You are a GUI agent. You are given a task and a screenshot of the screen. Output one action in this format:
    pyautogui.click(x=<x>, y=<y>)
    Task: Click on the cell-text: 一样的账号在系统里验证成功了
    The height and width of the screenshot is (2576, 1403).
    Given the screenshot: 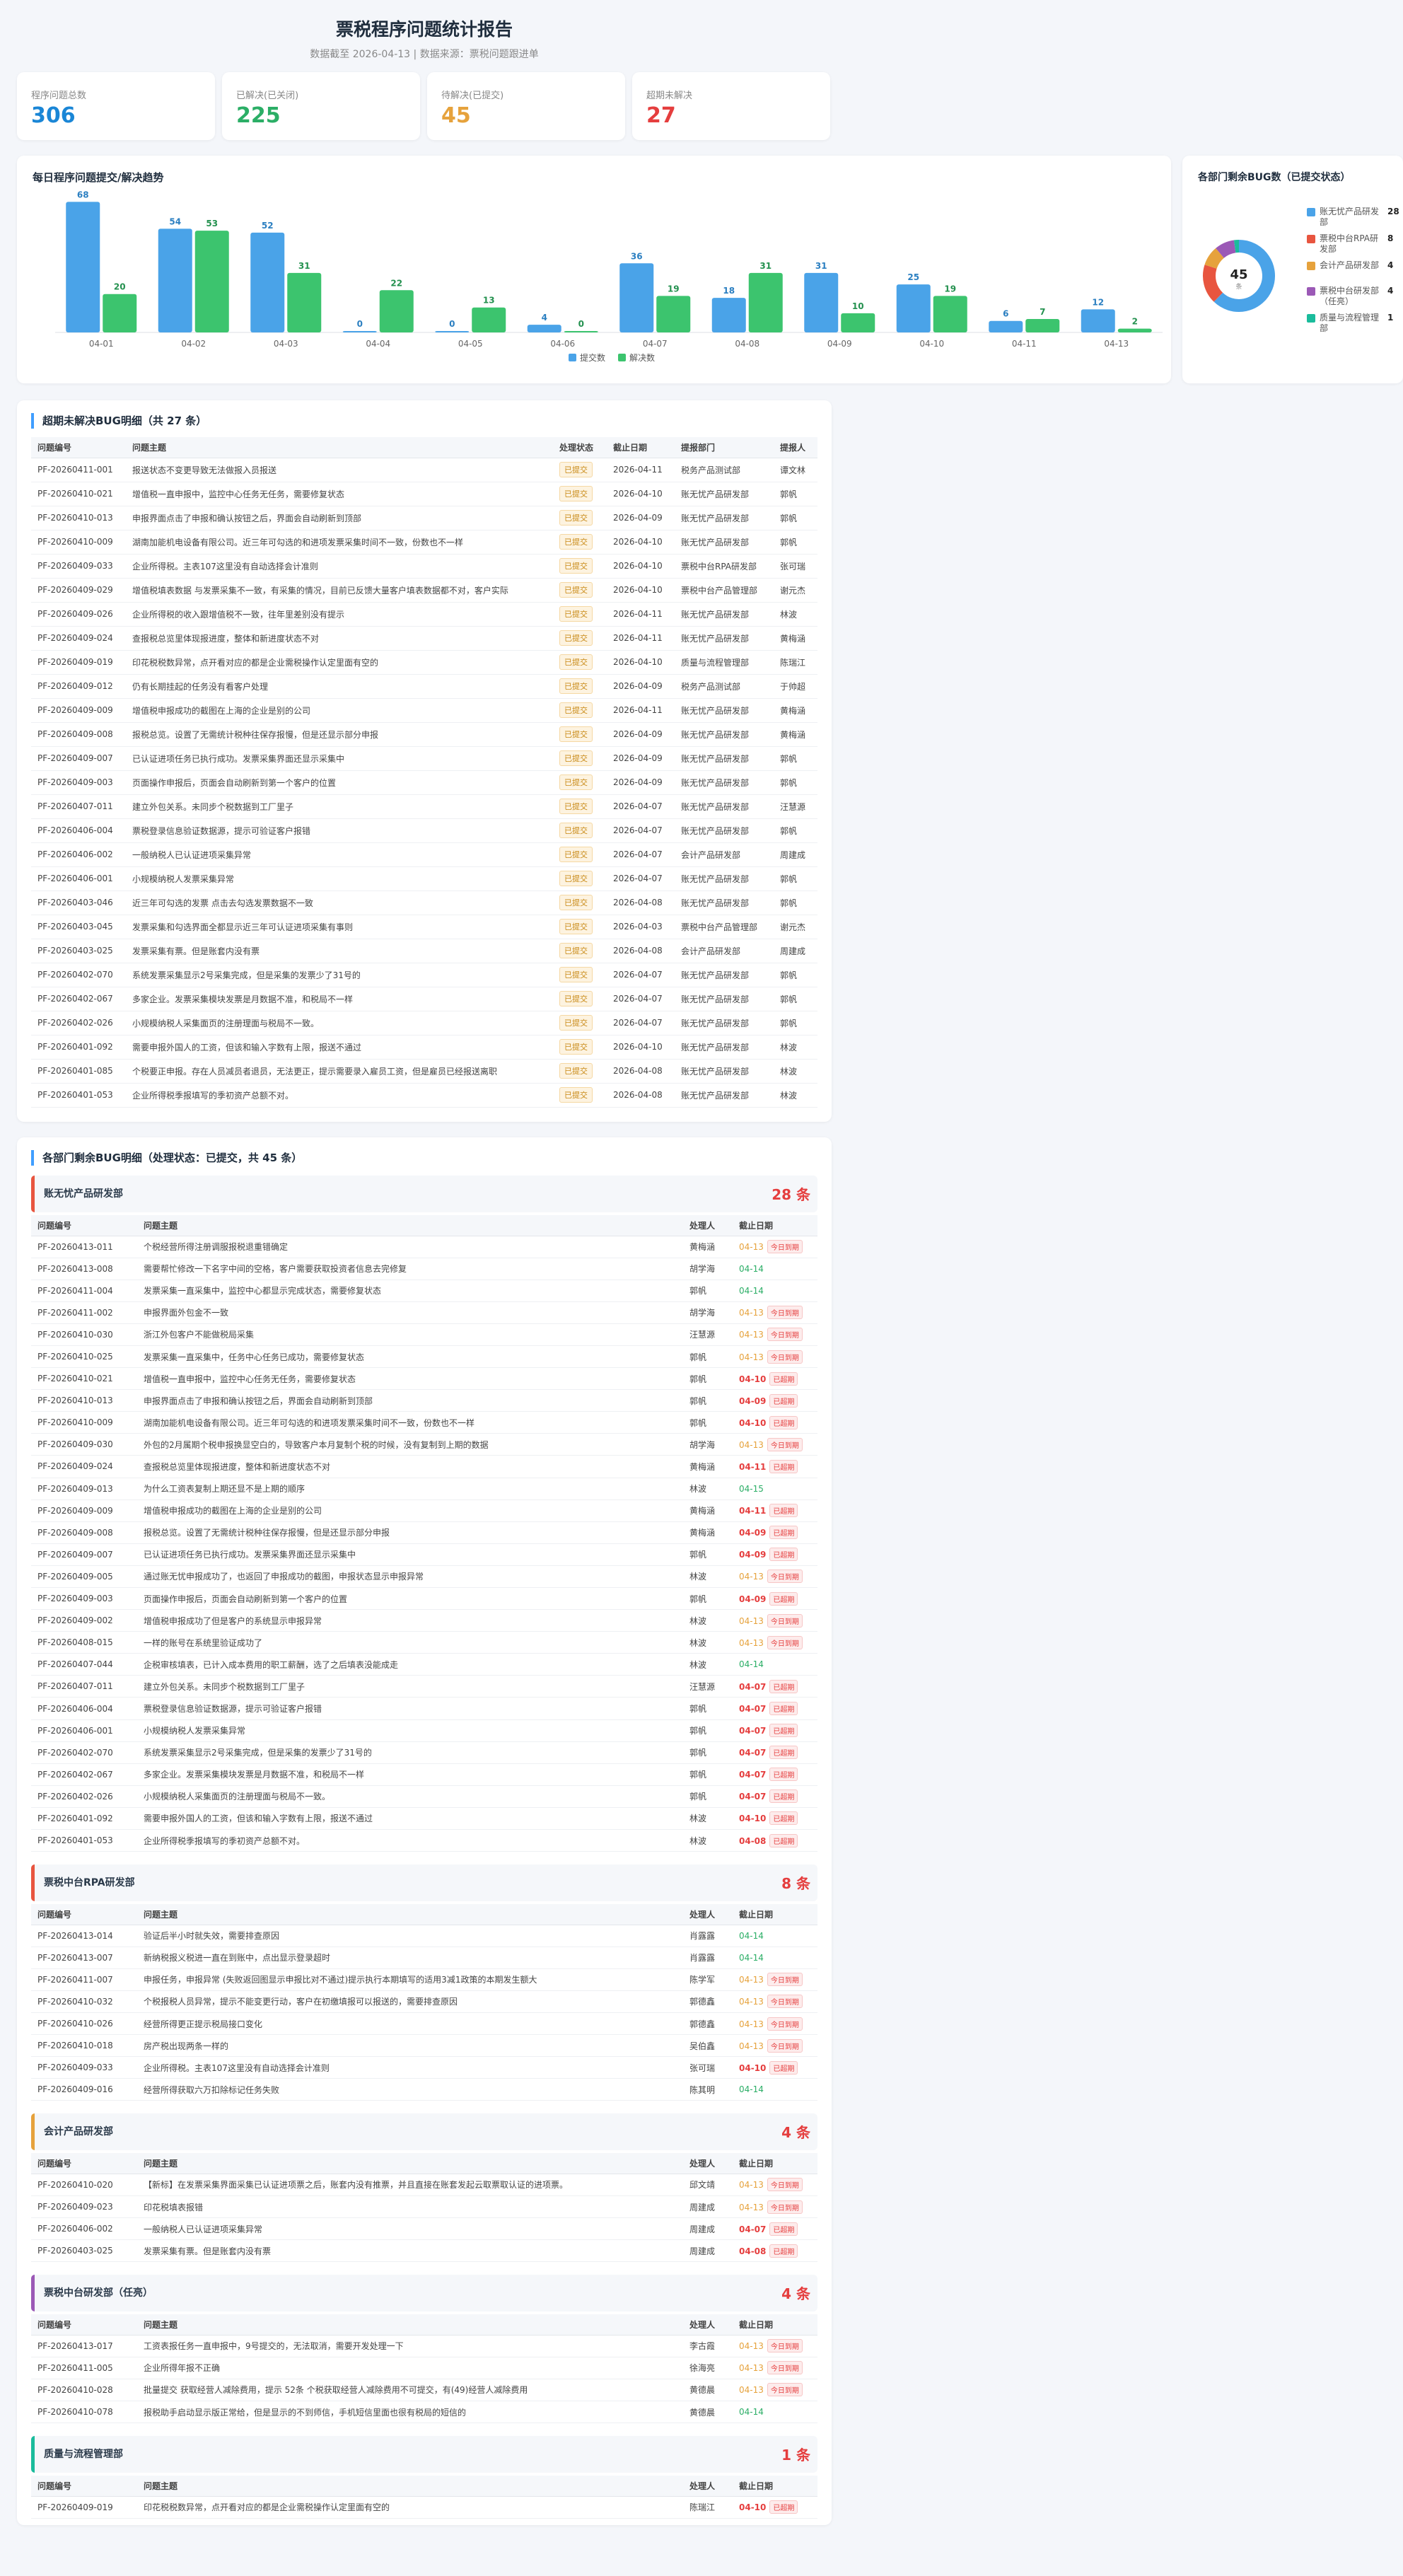 What is the action you would take?
    pyautogui.click(x=204, y=1642)
    